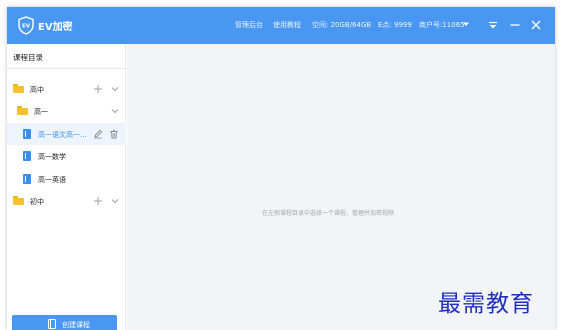  I want to click on tree-node-gaozhong: 高中, so click(66, 89).